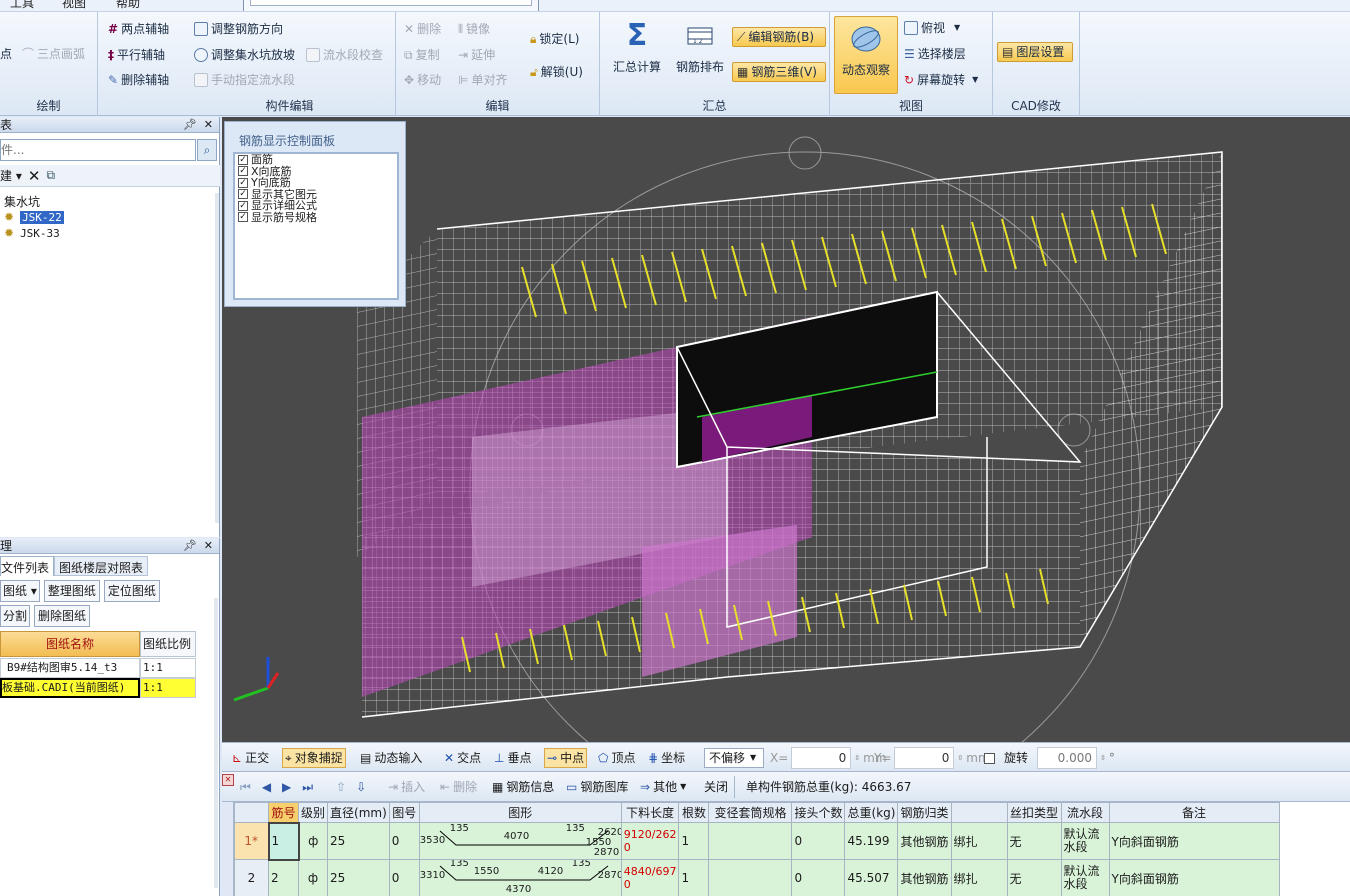  Describe the element at coordinates (270, 787) in the screenshot. I see `prev-record-icon: ◀` at that location.